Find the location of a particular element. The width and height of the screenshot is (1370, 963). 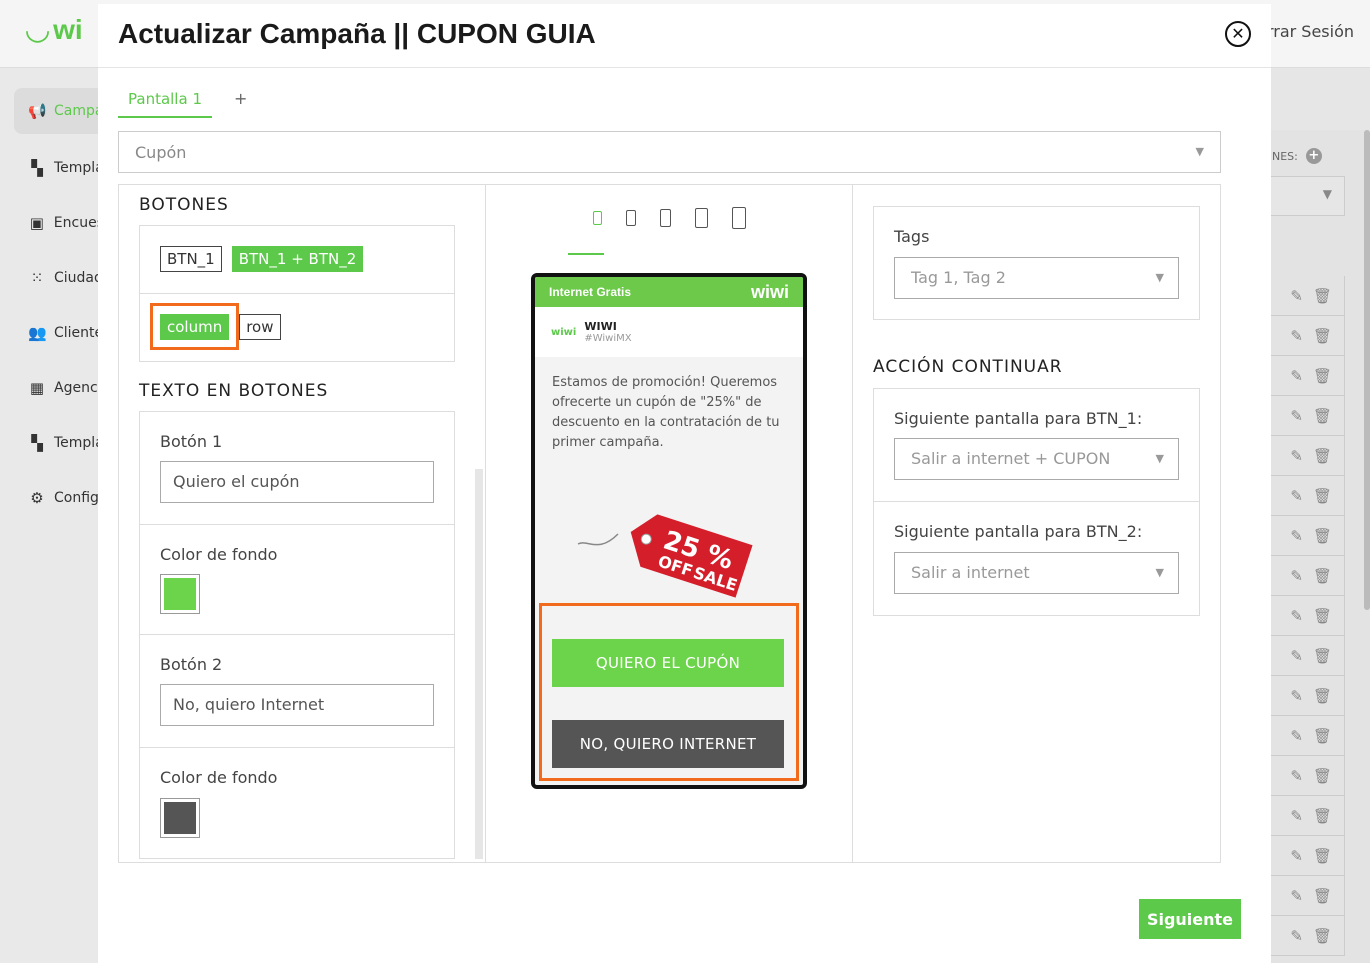

tab-pantalla-1: Pantalla 1 is located at coordinates (165, 101).